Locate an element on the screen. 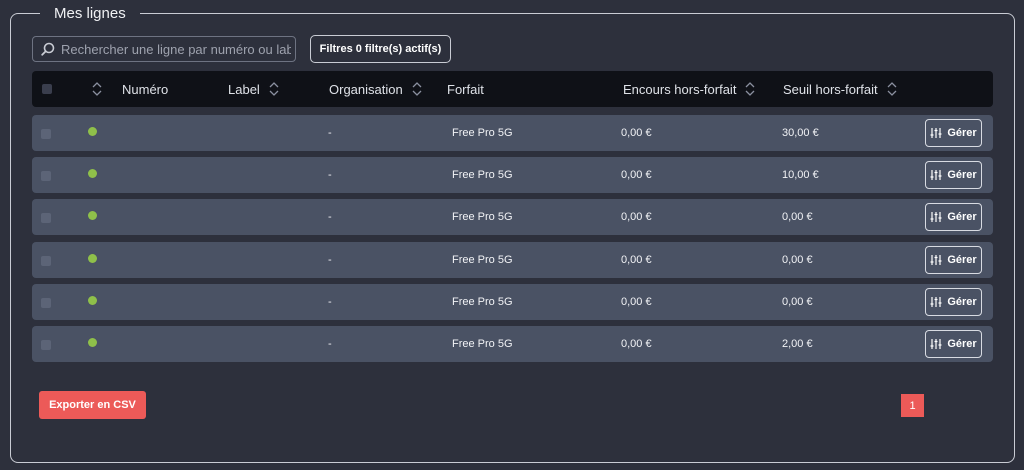 The height and width of the screenshot is (470, 1024). column-forfait-label: Forfait is located at coordinates (465, 89).